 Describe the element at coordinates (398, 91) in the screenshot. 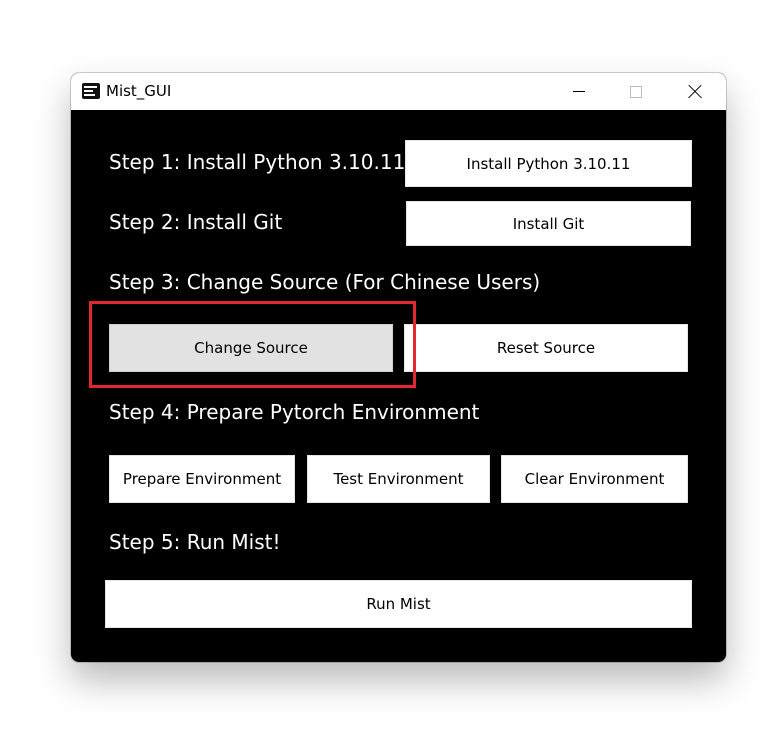

I see `title-bar: Mist_GUI` at that location.